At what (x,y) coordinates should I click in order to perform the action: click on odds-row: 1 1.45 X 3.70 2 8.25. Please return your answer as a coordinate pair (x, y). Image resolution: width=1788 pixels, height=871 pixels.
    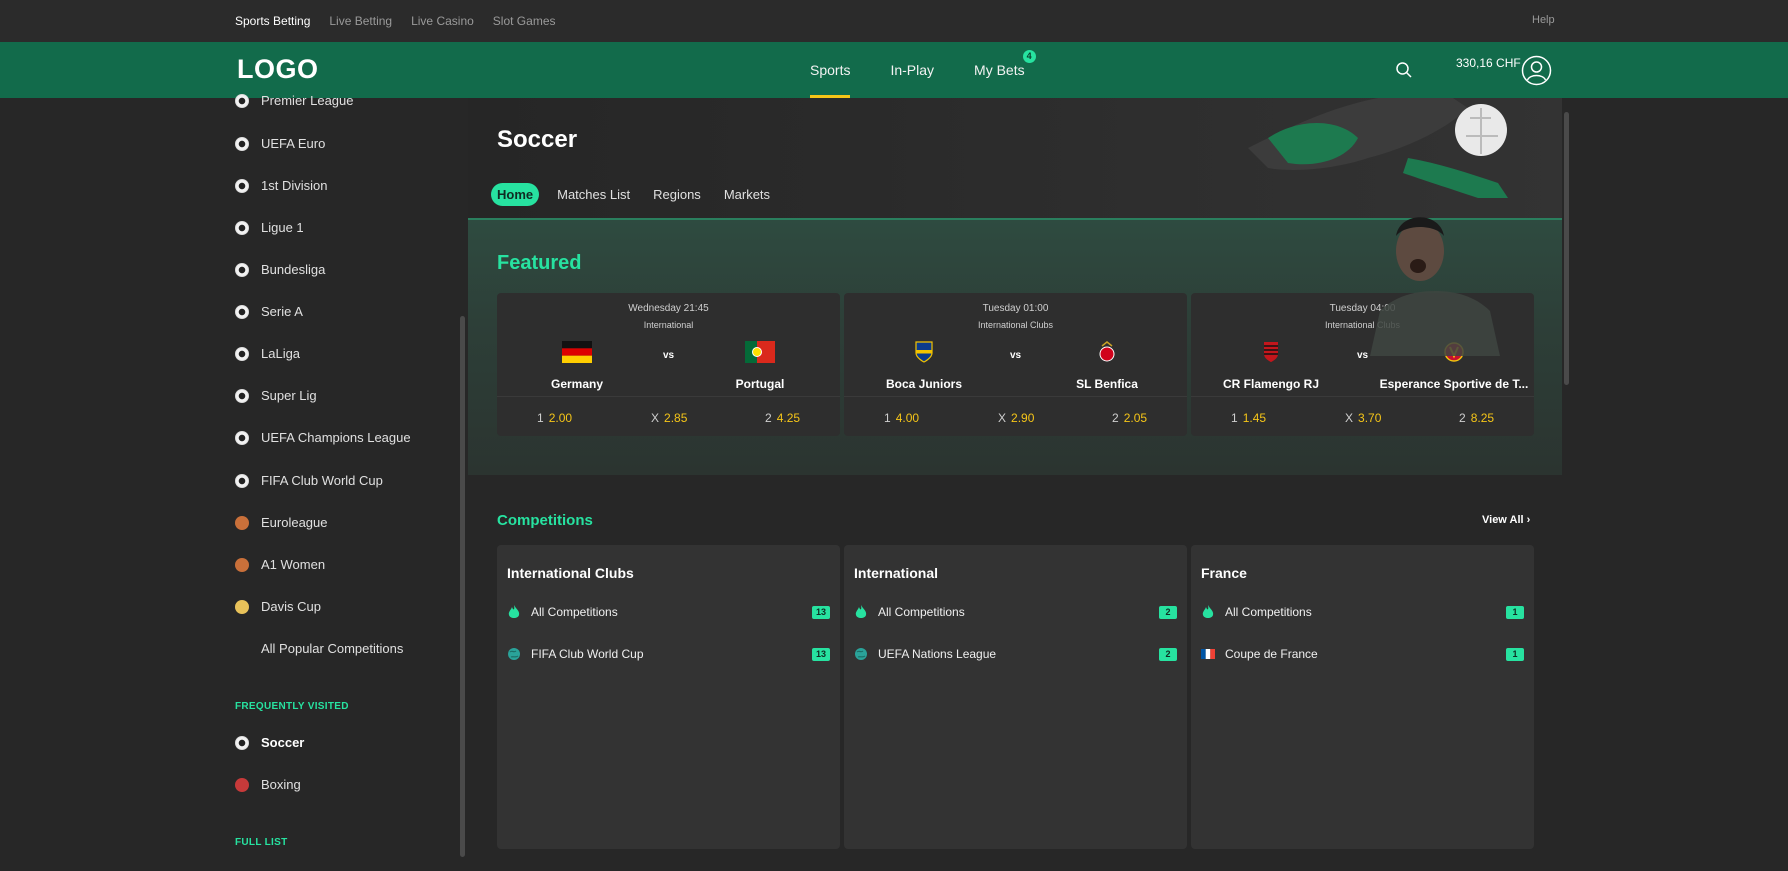
    Looking at the image, I should click on (1362, 416).